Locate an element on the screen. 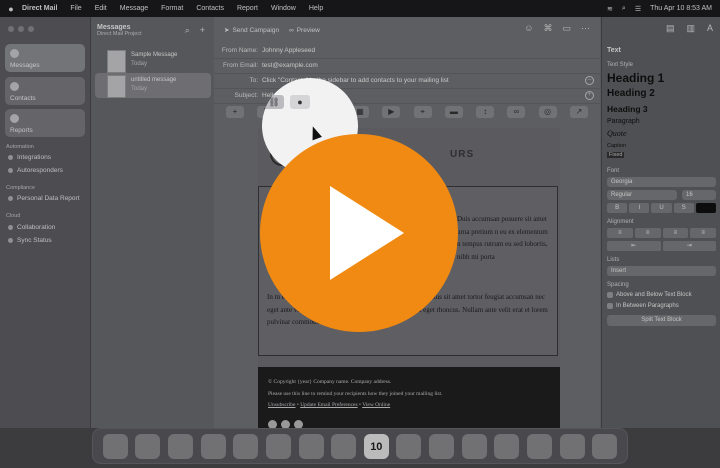 Image resolution: width=720 pixels, height=468 pixels. play-button is located at coordinates (359, 233).